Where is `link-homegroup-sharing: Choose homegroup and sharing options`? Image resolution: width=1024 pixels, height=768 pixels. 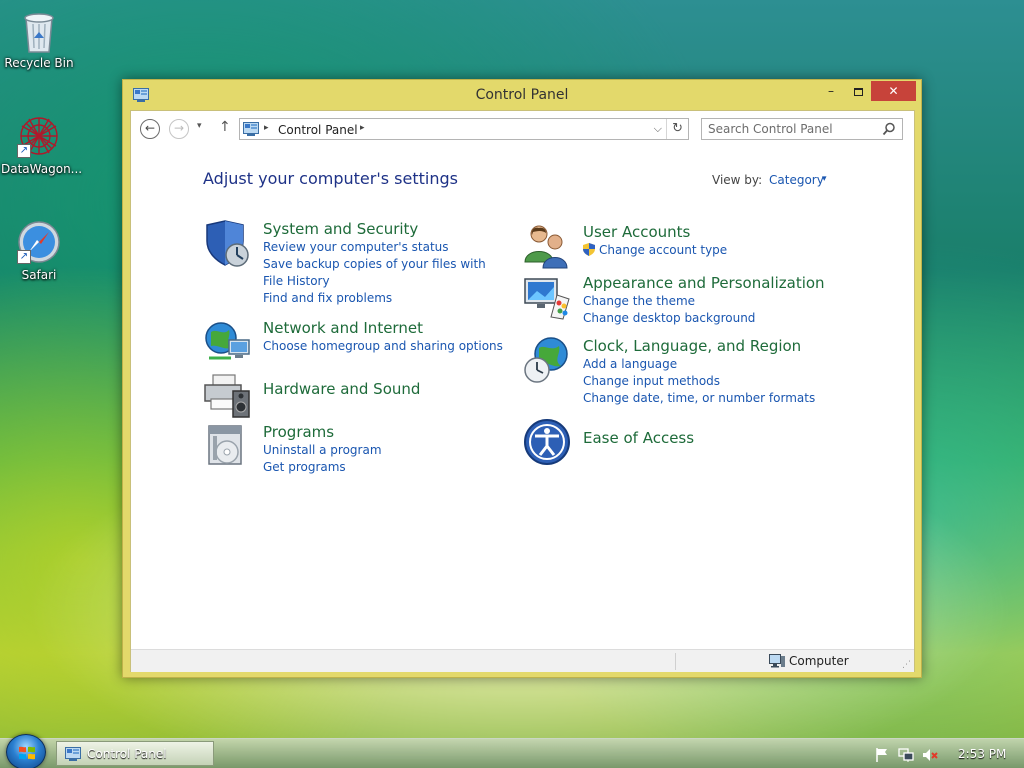
link-homegroup-sharing: Choose homegroup and sharing options is located at coordinates (383, 346).